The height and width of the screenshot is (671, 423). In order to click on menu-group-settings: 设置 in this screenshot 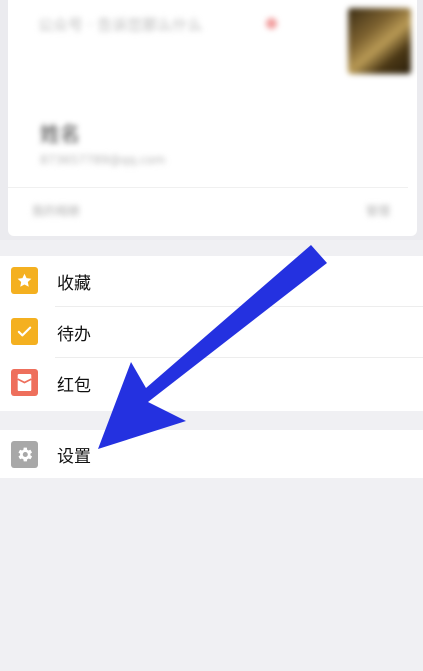, I will do `click(211, 454)`.